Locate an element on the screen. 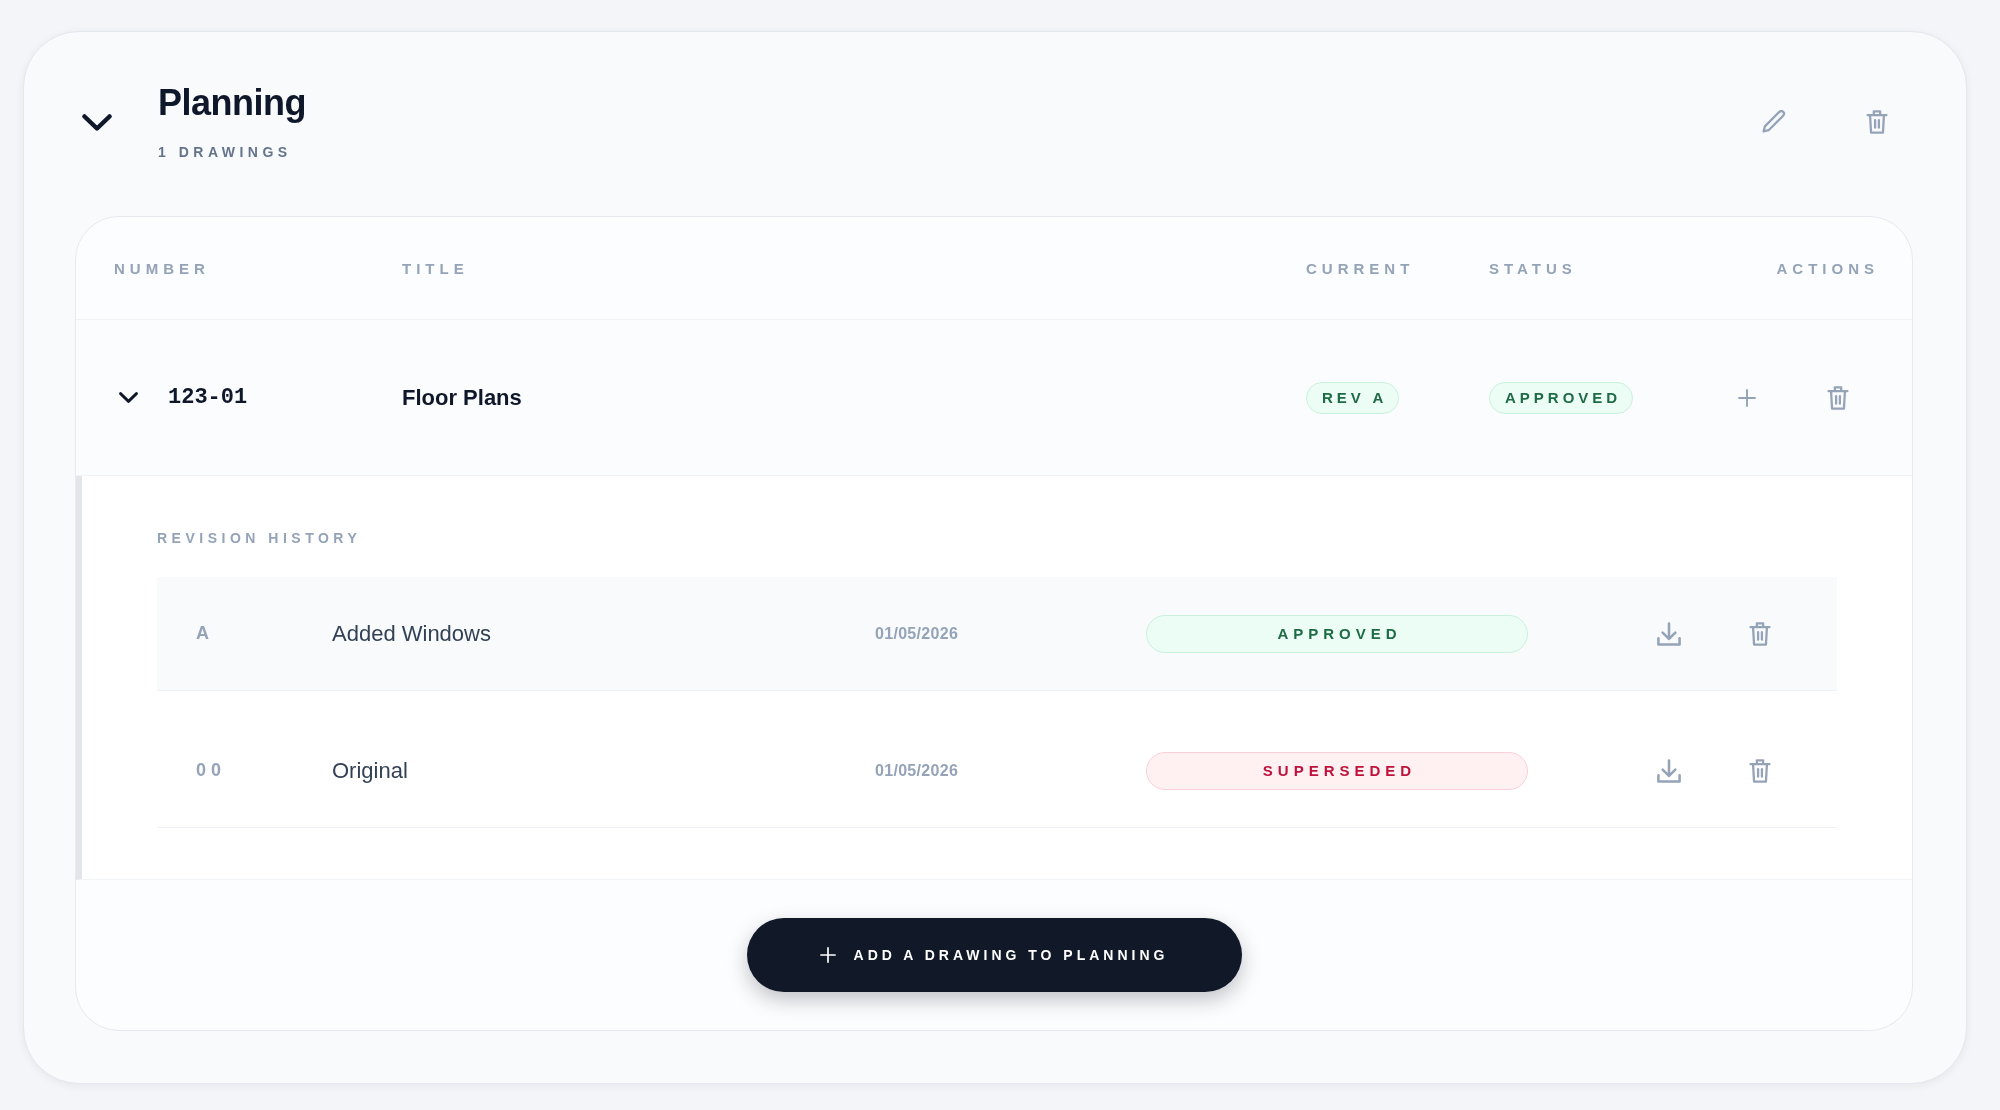 Image resolution: width=2000 pixels, height=1110 pixels. revision-code: A is located at coordinates (205, 633).